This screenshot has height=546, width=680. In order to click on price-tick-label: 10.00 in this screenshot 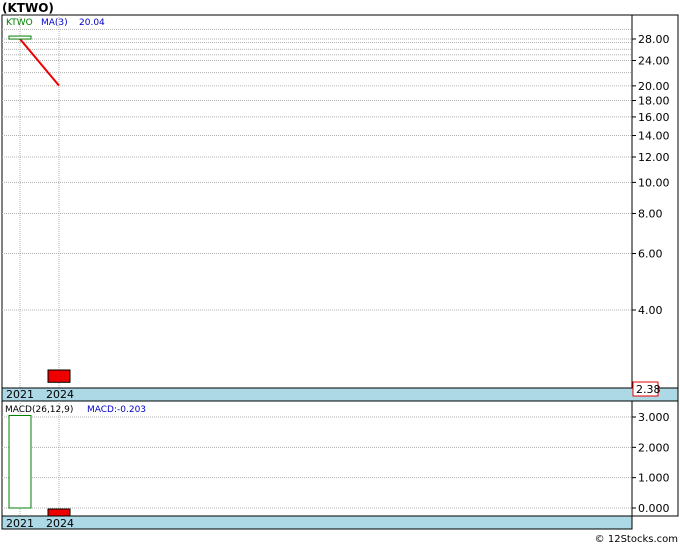, I will do `click(654, 182)`.